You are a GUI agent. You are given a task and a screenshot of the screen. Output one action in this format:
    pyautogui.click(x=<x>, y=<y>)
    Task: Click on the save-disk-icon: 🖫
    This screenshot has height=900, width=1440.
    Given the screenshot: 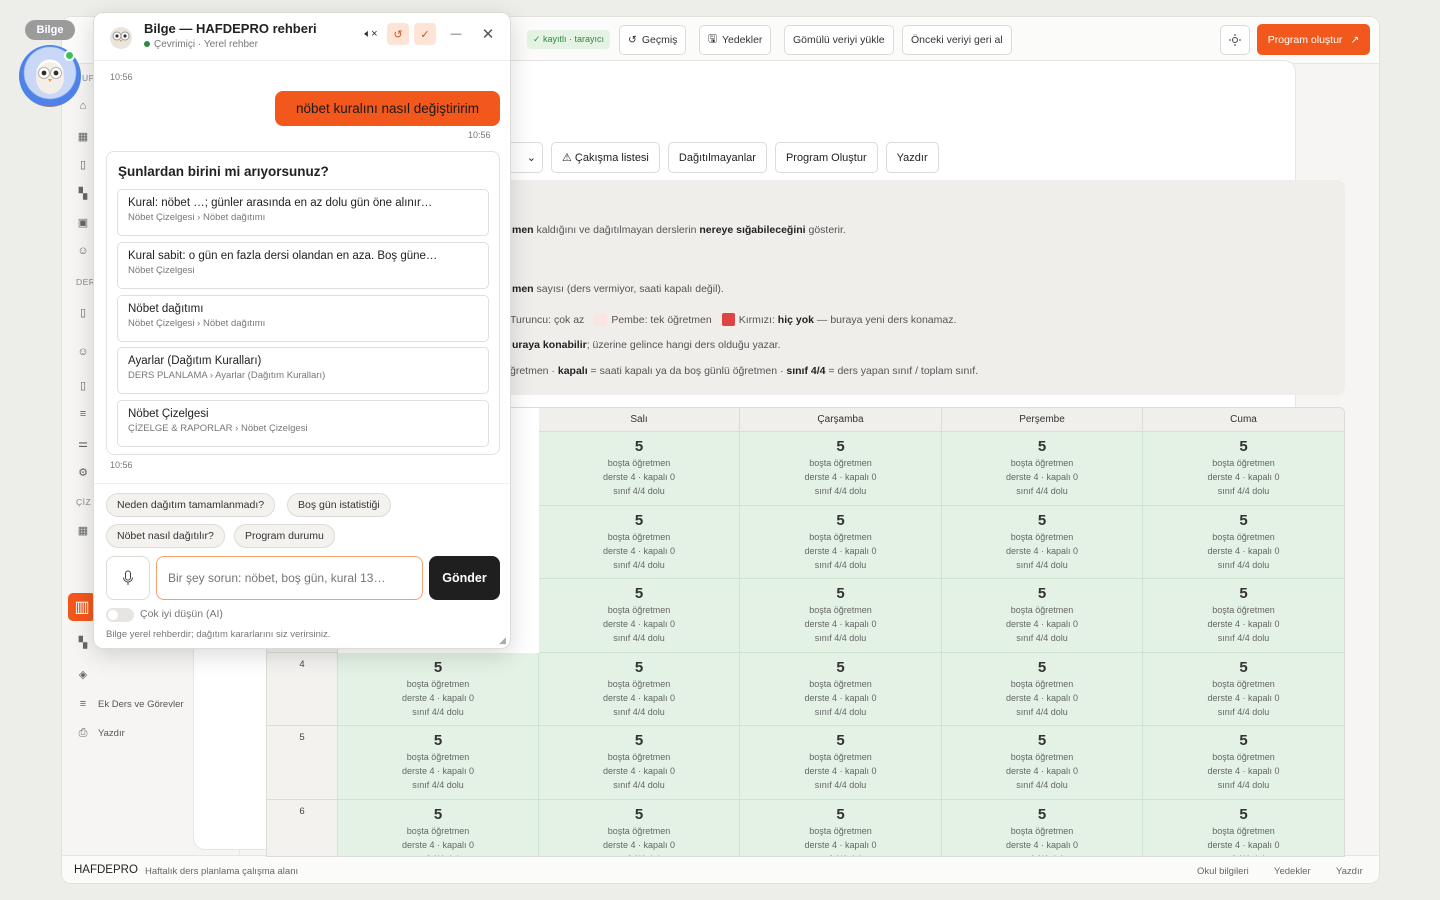 What is the action you would take?
    pyautogui.click(x=712, y=39)
    